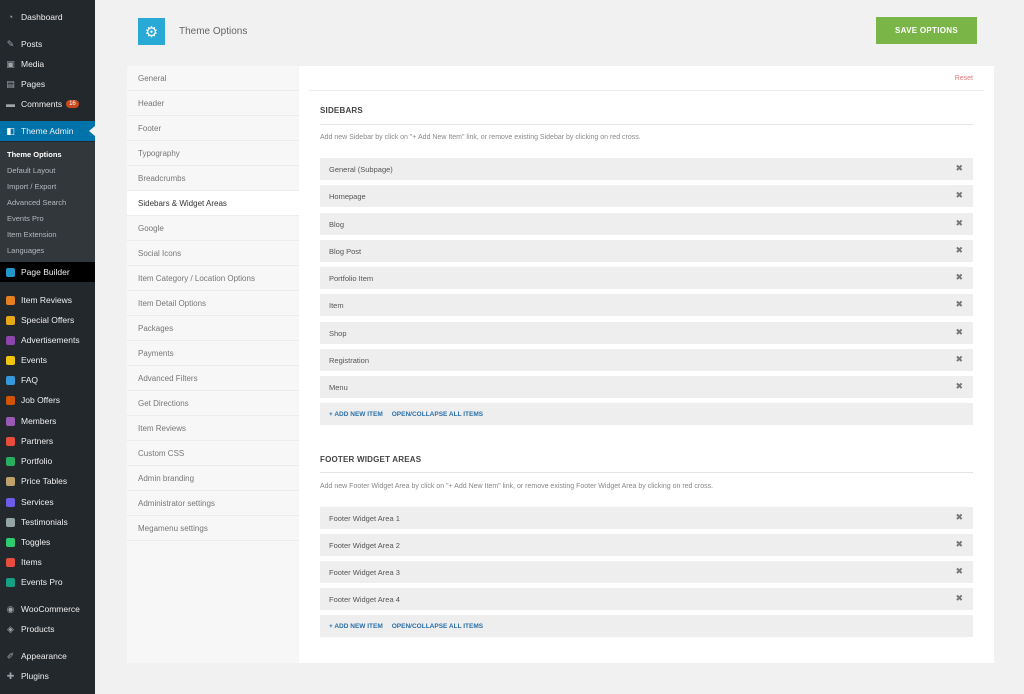 Image resolution: width=1024 pixels, height=694 pixels. I want to click on toggle-sidebars-link: OPEN/COLLAPSE ALL ITEMS, so click(437, 414).